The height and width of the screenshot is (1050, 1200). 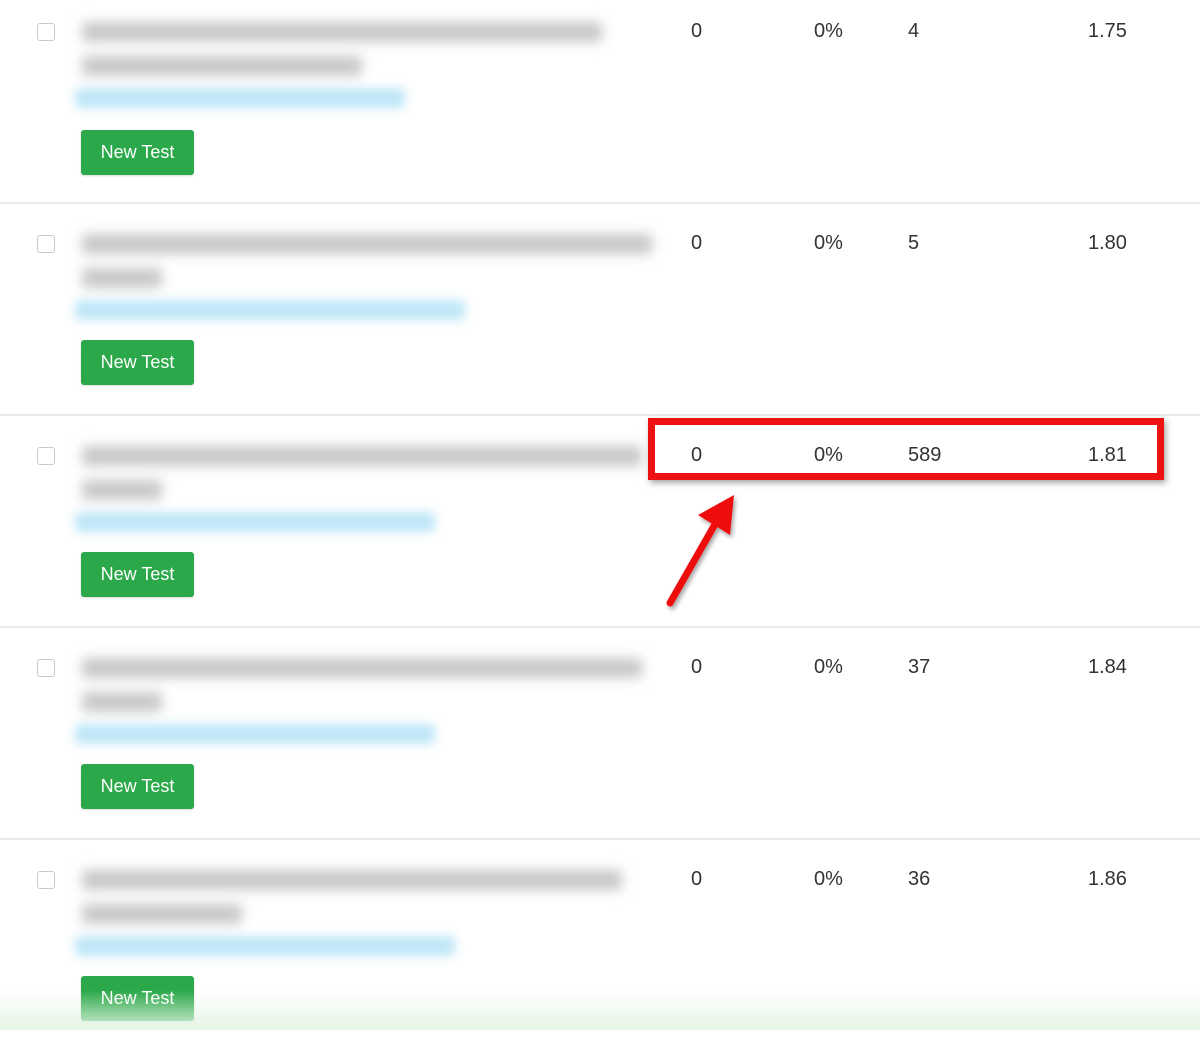 What do you see at coordinates (1107, 31) in the screenshot?
I see `cell-col4: 1.75` at bounding box center [1107, 31].